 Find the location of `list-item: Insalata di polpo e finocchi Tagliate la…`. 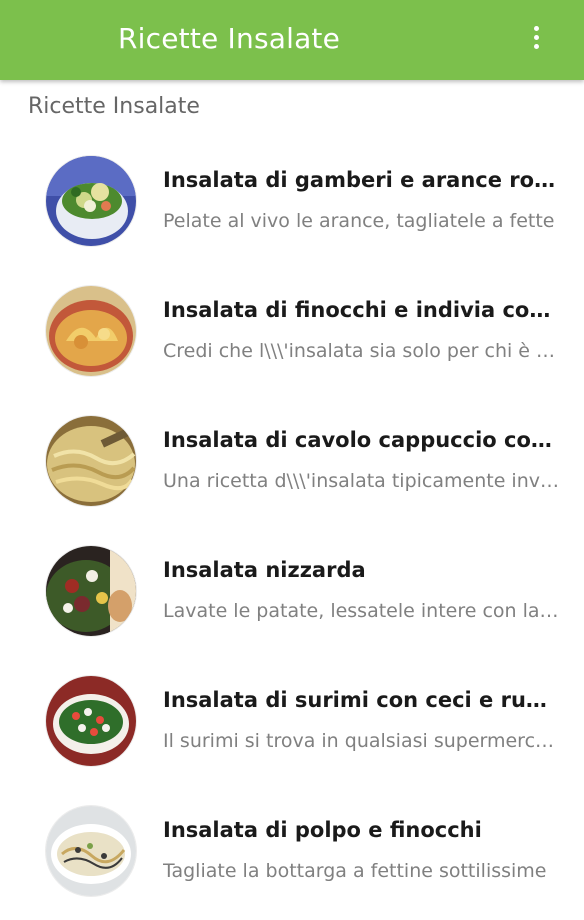

list-item: Insalata di polpo e finocchi Tagliate la… is located at coordinates (292, 855).